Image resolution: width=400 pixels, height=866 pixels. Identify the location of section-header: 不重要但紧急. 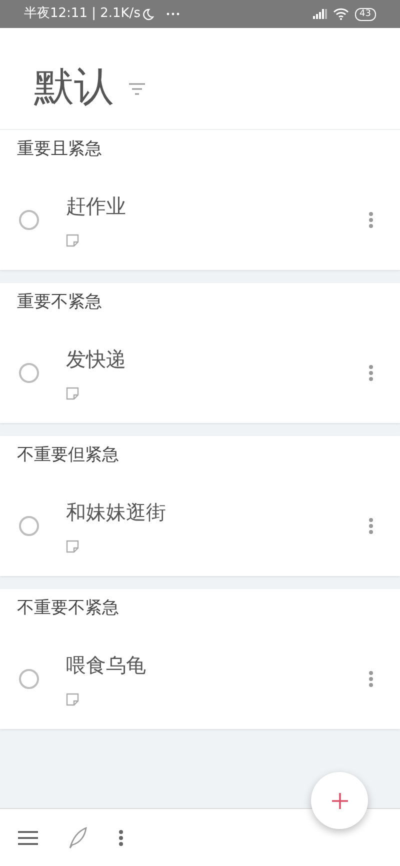
(68, 456).